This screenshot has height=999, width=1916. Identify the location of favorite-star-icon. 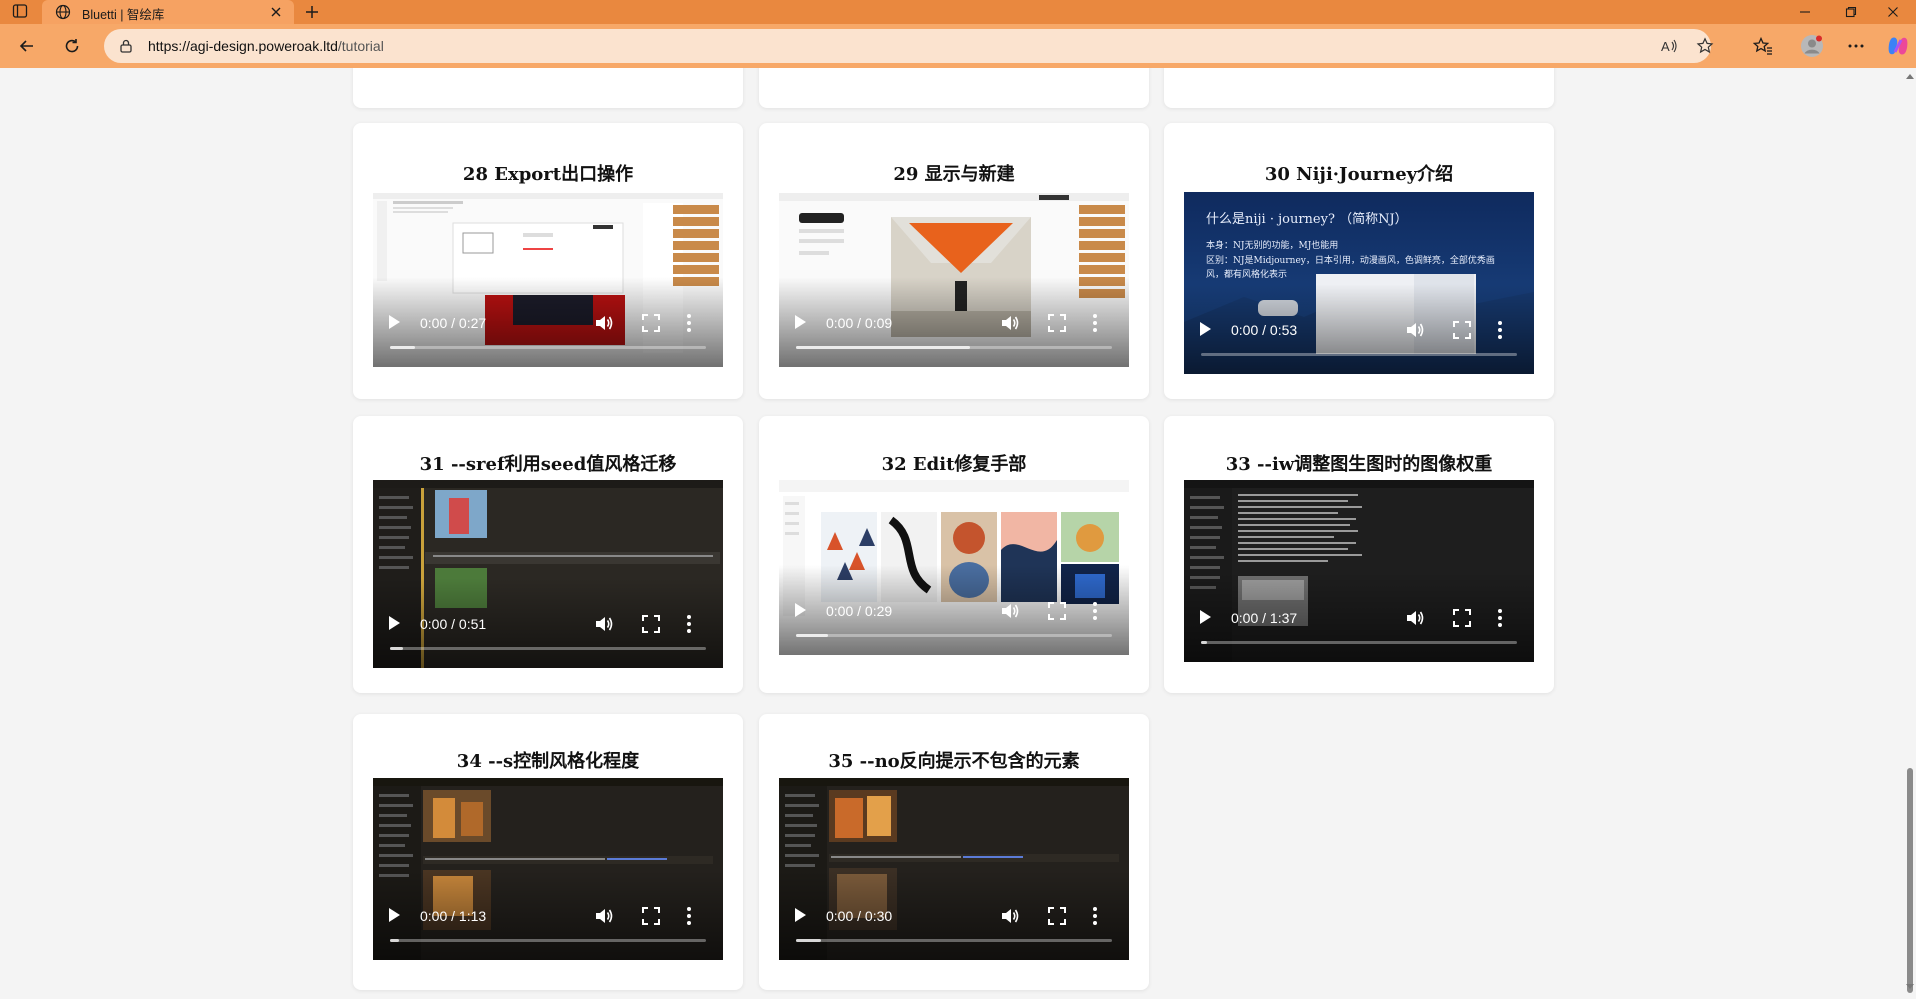
(1705, 46).